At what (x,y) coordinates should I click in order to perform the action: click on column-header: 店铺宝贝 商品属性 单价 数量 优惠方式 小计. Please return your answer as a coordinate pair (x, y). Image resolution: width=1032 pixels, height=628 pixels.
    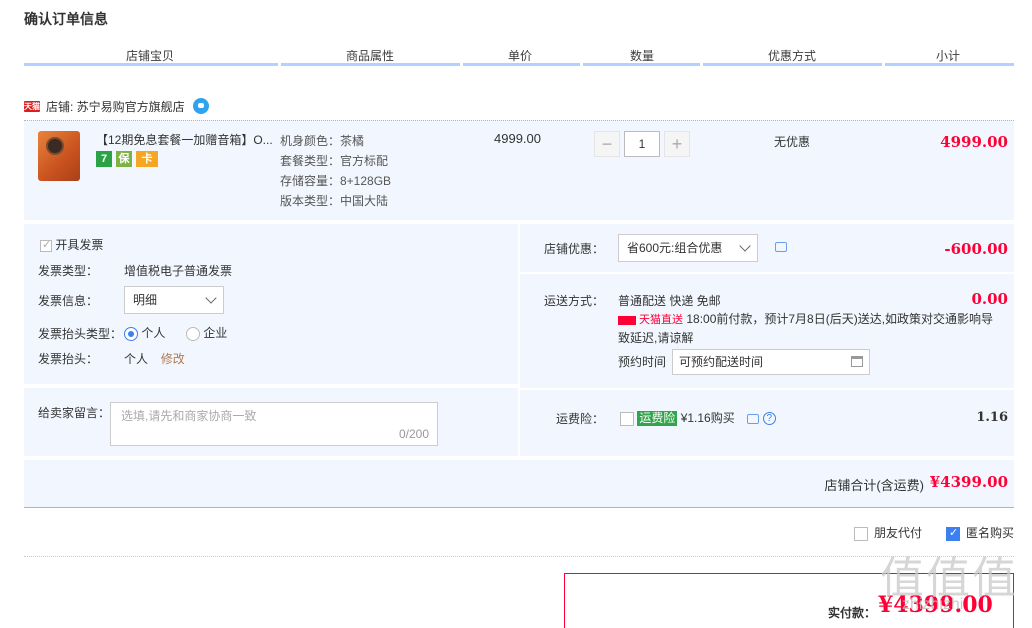
    Looking at the image, I should click on (519, 55).